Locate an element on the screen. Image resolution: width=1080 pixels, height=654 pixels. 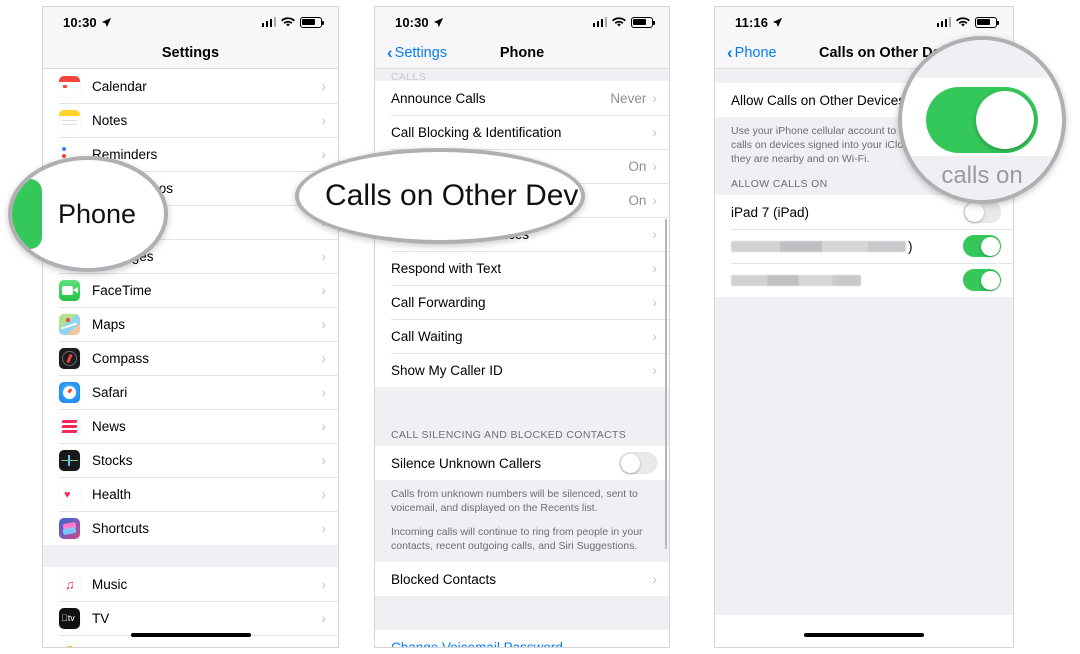
phone1-nav-bar: Settings is located at coordinates (190, 53).